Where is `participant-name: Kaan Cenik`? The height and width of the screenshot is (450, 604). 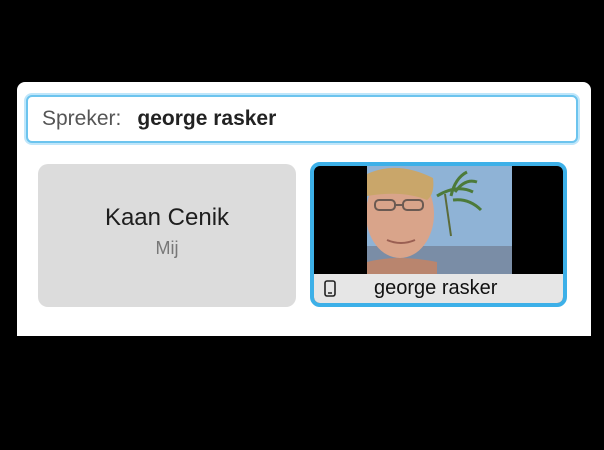 participant-name: Kaan Cenik is located at coordinates (167, 217).